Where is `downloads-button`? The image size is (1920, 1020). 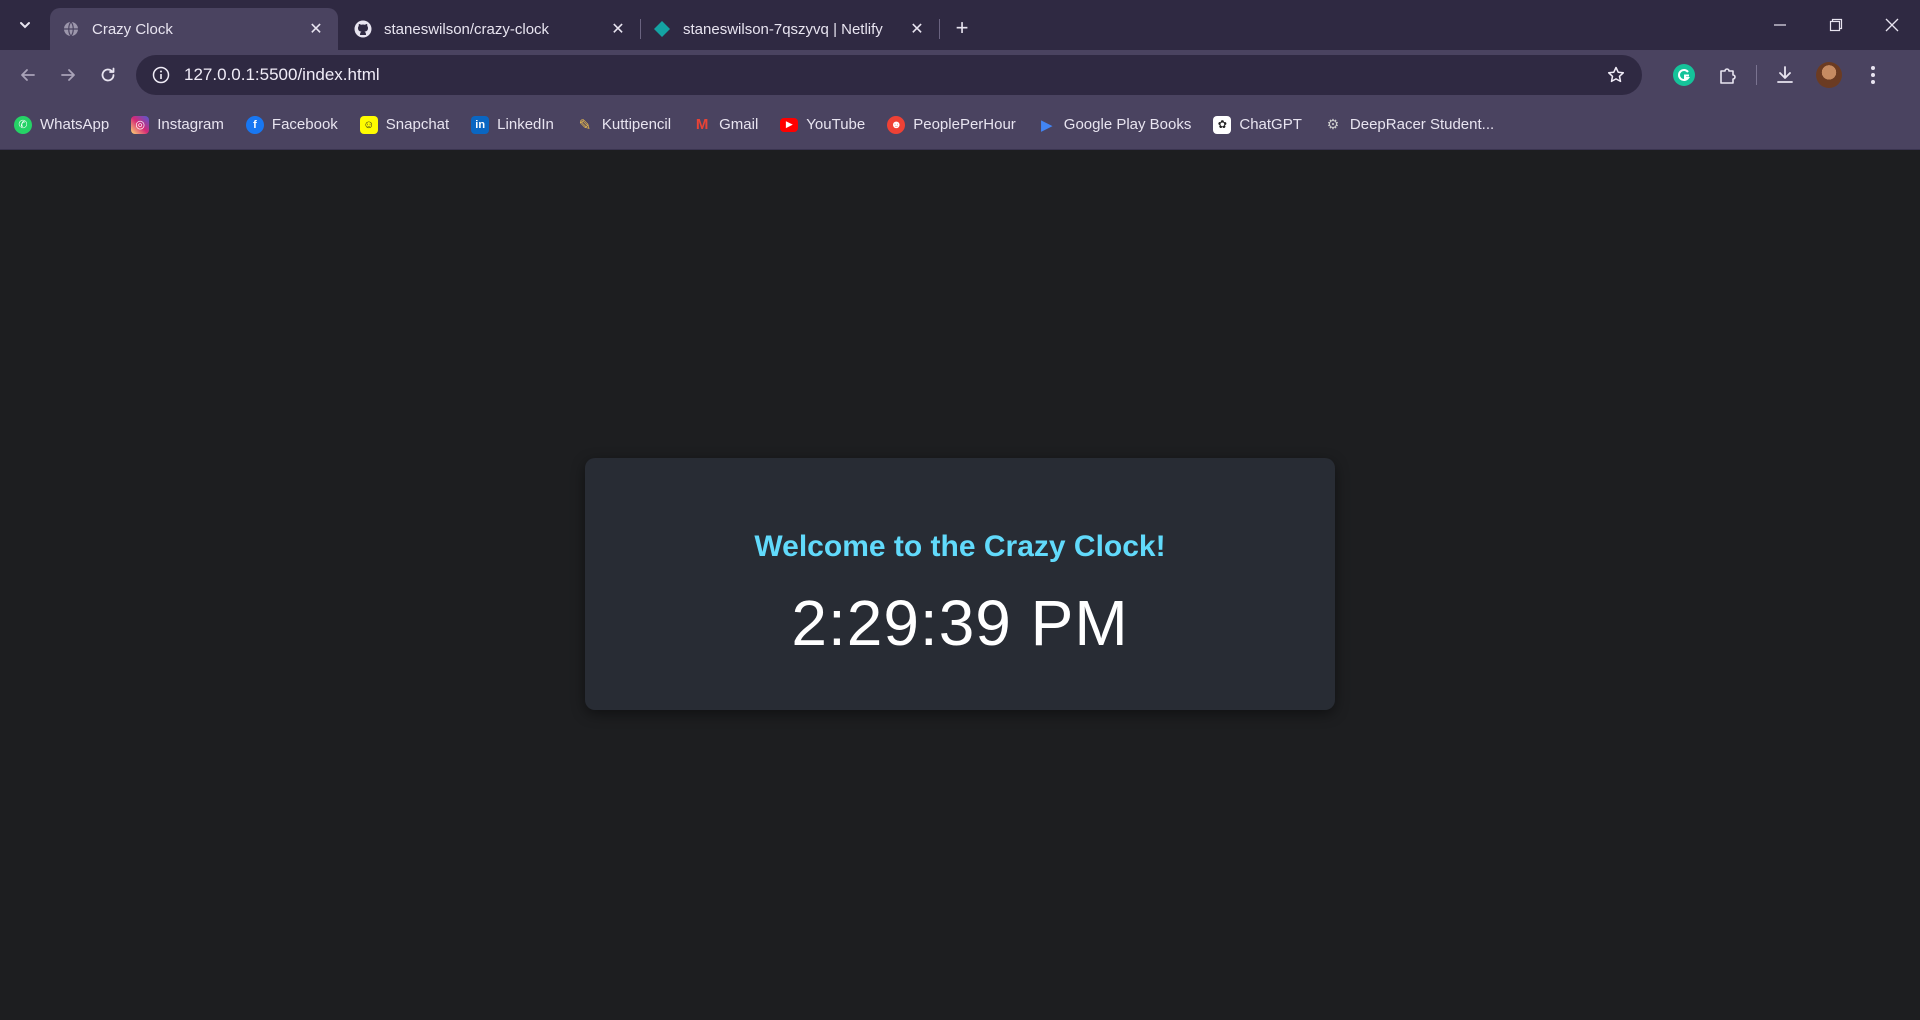 downloads-button is located at coordinates (1785, 75).